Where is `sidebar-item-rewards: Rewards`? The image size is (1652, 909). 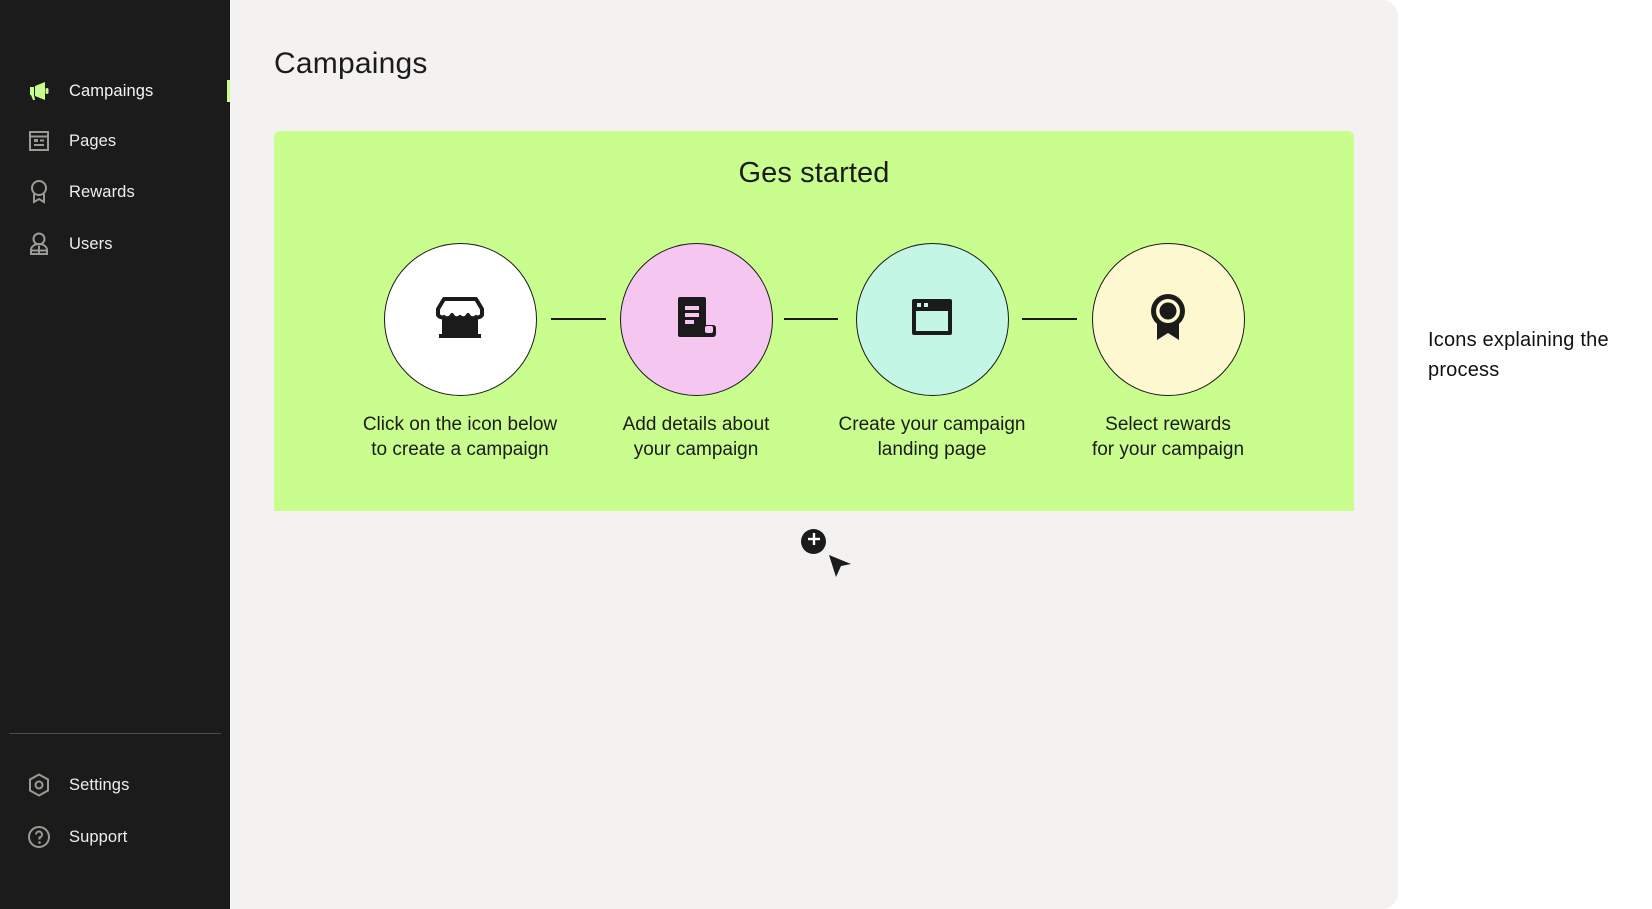
sidebar-item-rewards: Rewards is located at coordinates (115, 192).